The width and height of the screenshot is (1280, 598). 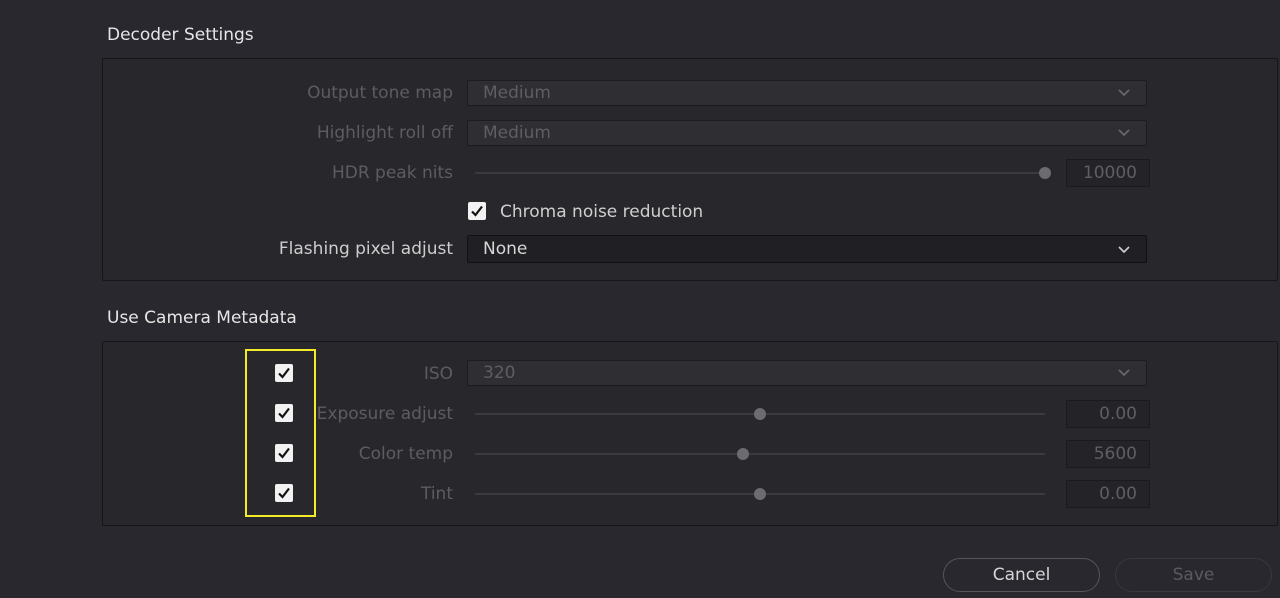 What do you see at coordinates (1118, 494) in the screenshot?
I see `tint-value: 0.00` at bounding box center [1118, 494].